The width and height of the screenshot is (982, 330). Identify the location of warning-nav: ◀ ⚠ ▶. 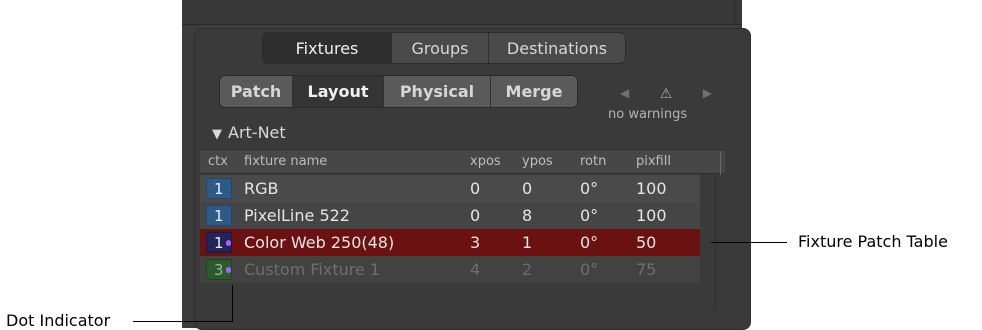
(666, 94).